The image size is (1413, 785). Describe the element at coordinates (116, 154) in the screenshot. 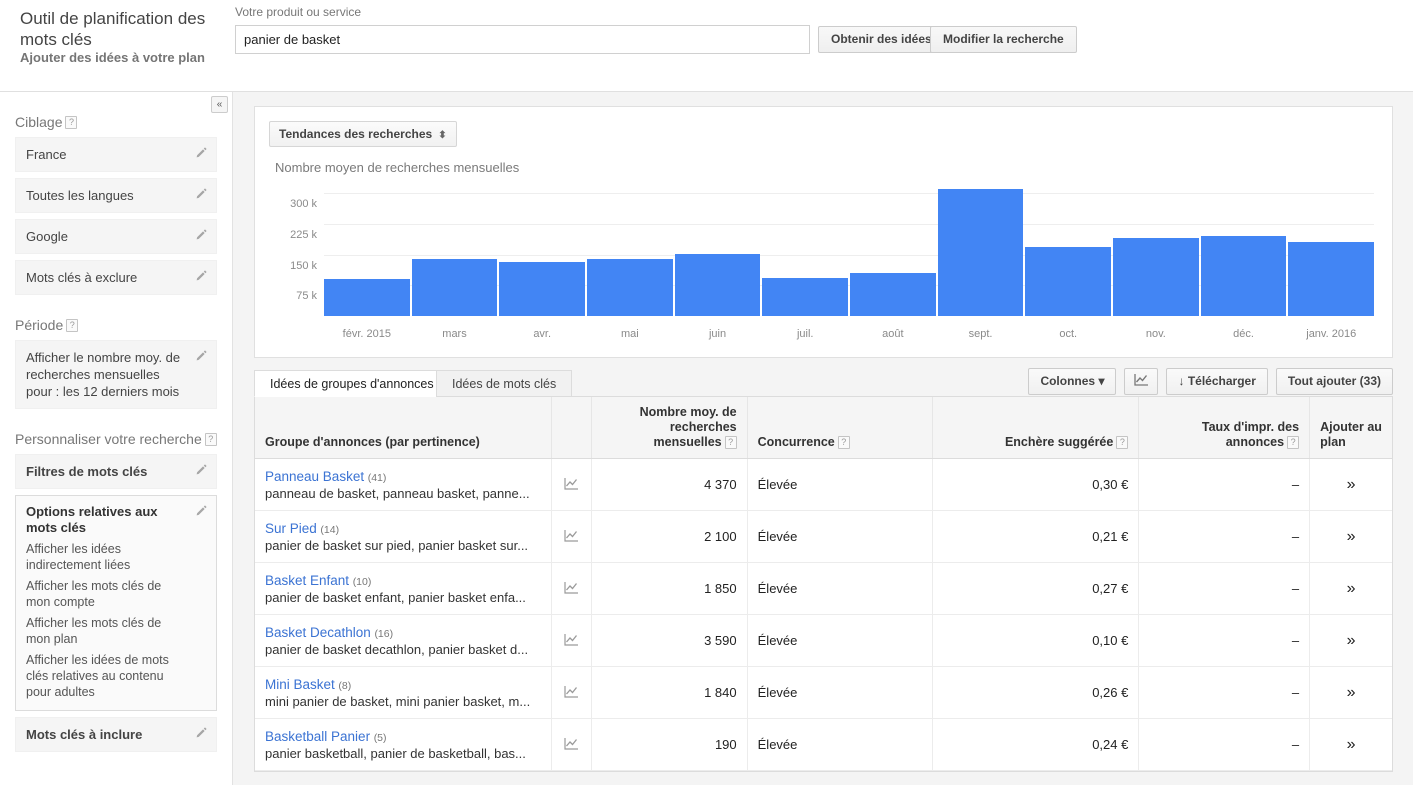

I see `sidebar-item-location: France` at that location.